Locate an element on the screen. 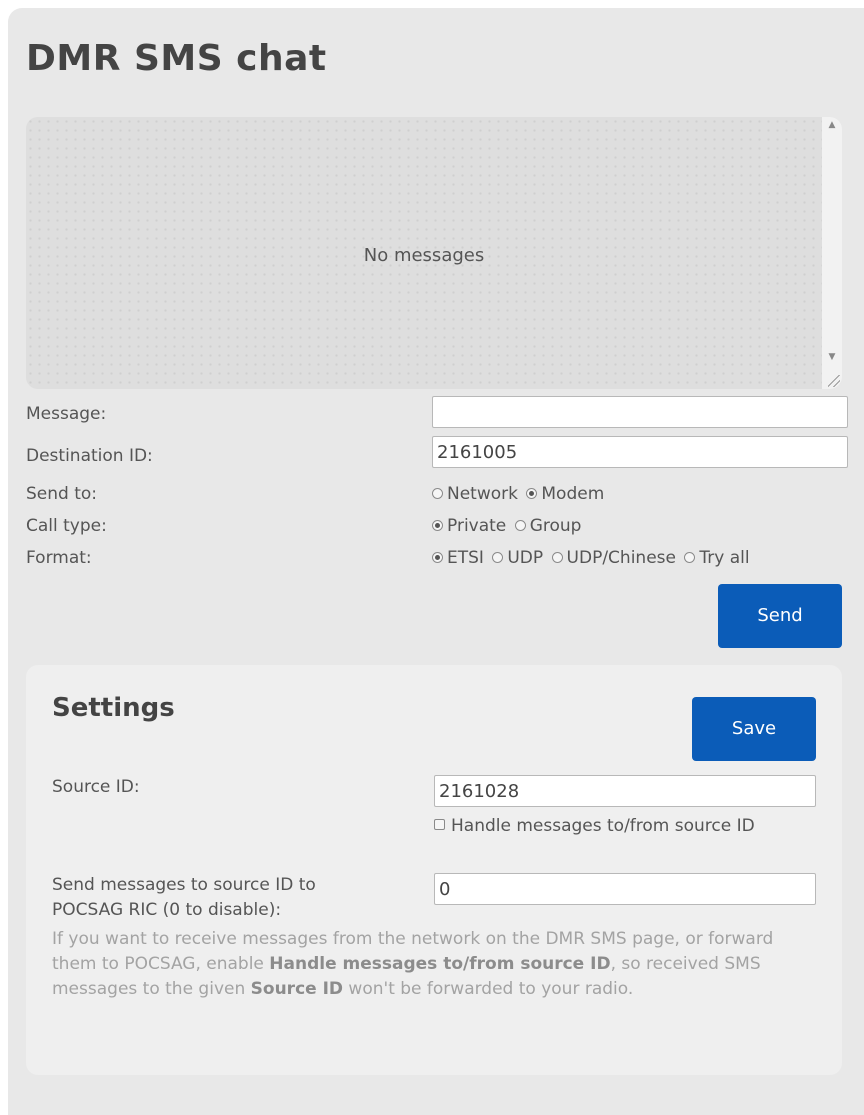  destination-id-input is located at coordinates (640, 452).